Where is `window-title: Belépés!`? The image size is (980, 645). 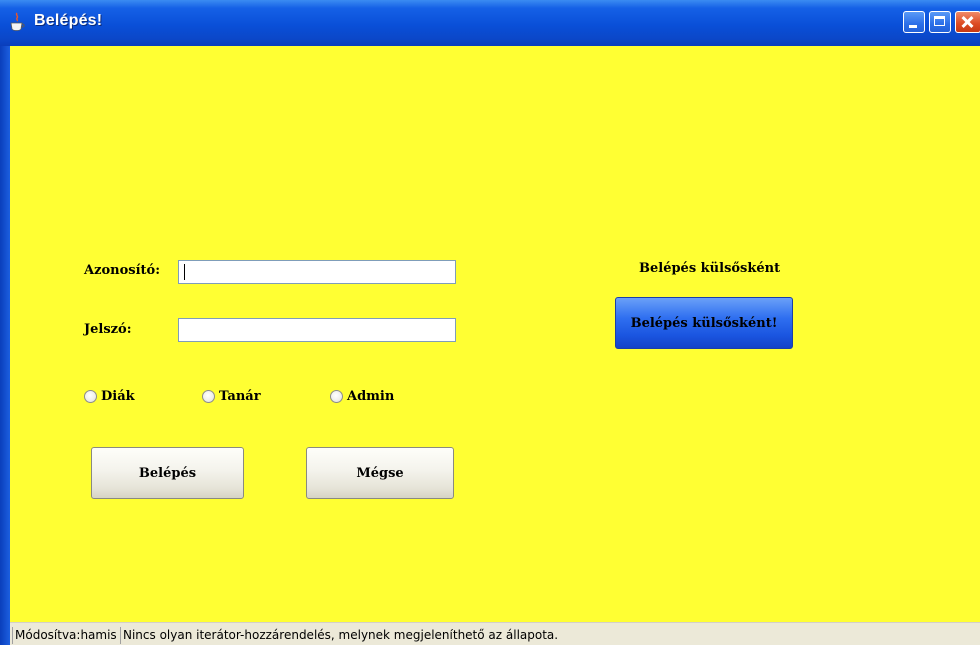
window-title: Belépés! is located at coordinates (68, 20).